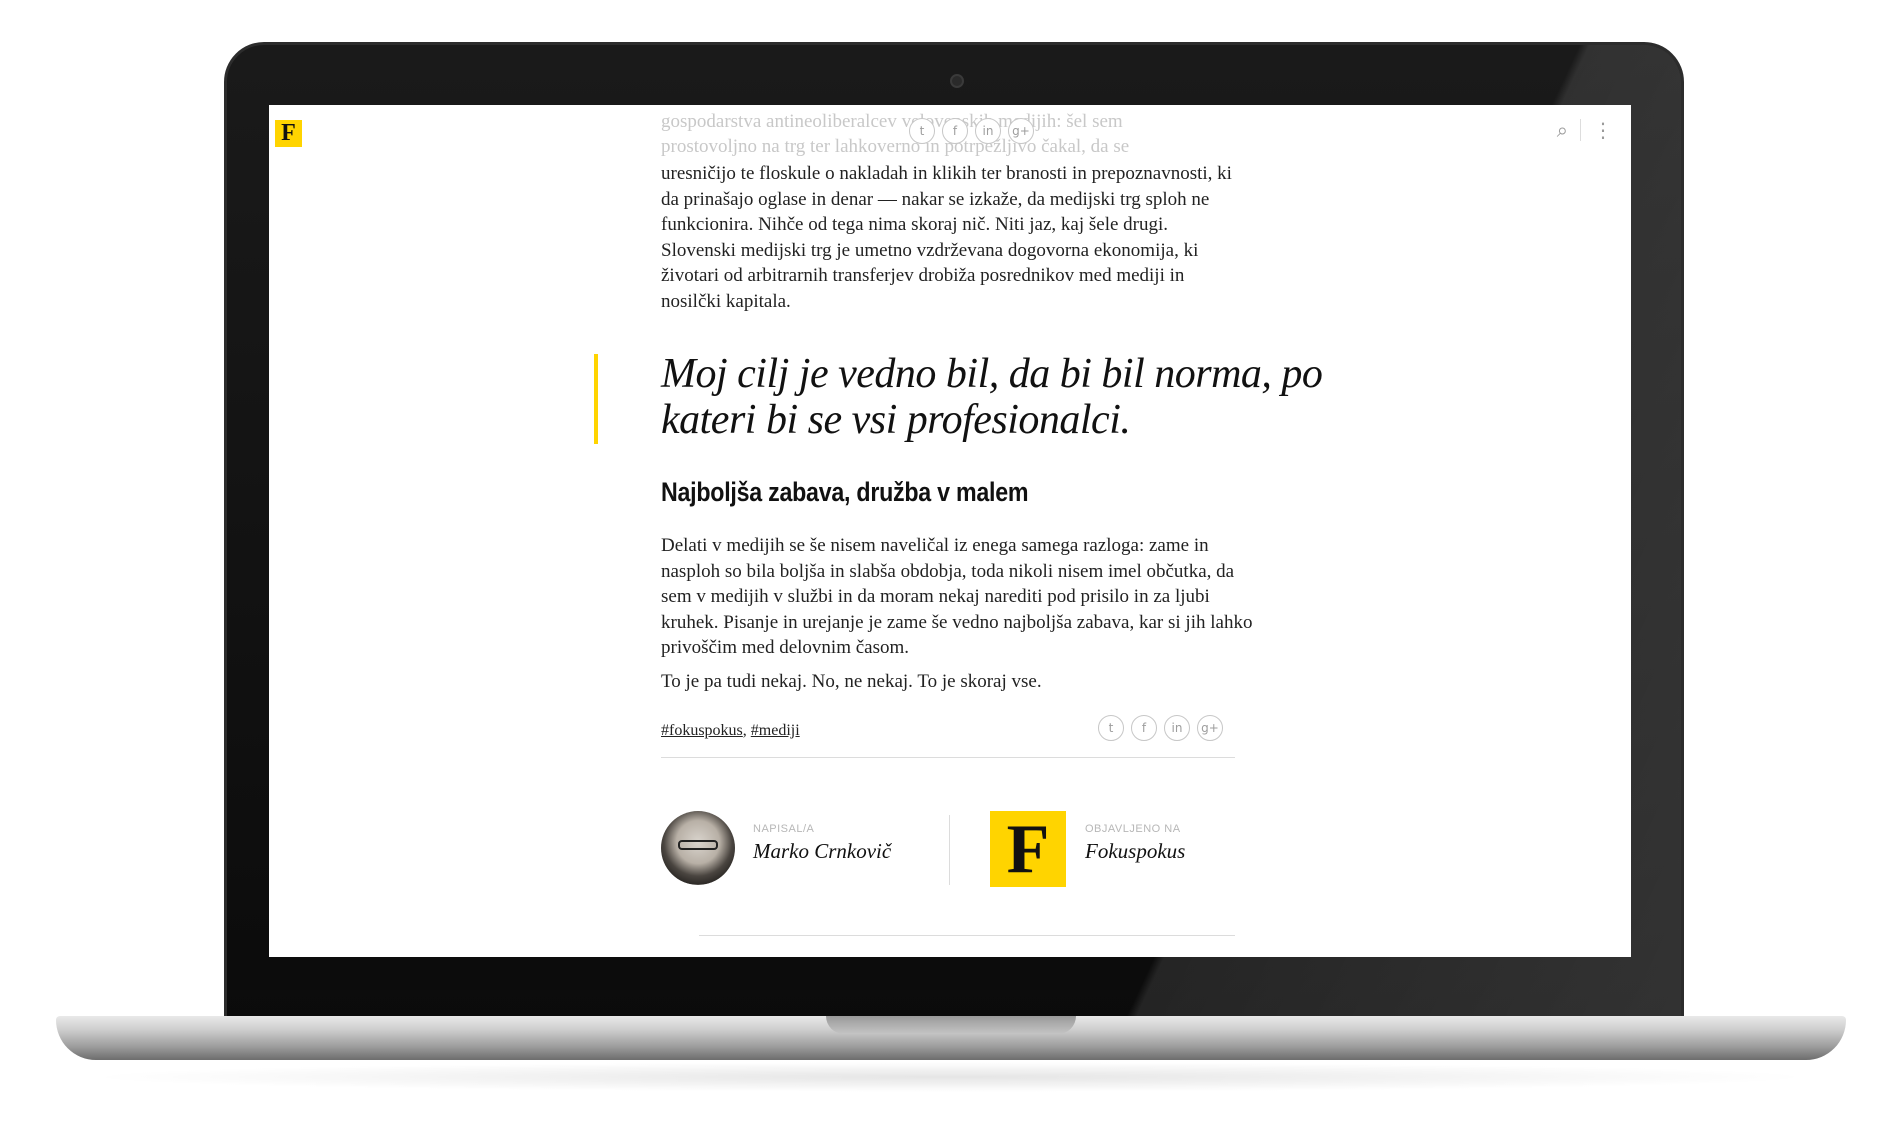  Describe the element at coordinates (698, 845) in the screenshot. I see `avatar-glasses` at that location.